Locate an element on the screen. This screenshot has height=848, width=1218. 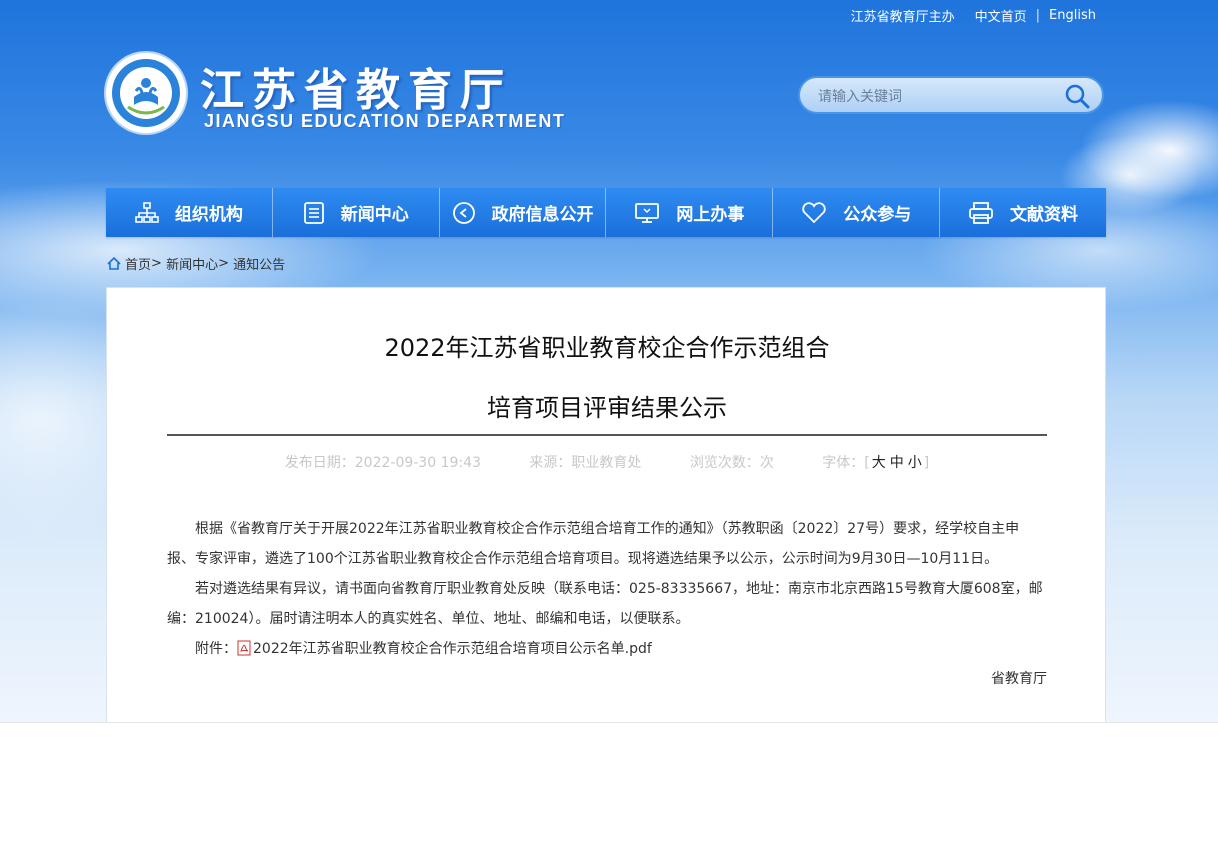
search-box is located at coordinates (951, 95).